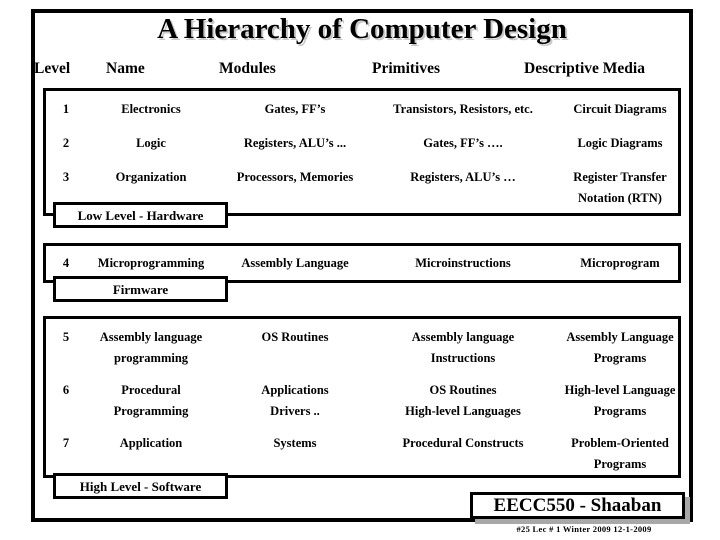  What do you see at coordinates (577, 505) in the screenshot?
I see `course-badge: EECC550 - Shaaban` at bounding box center [577, 505].